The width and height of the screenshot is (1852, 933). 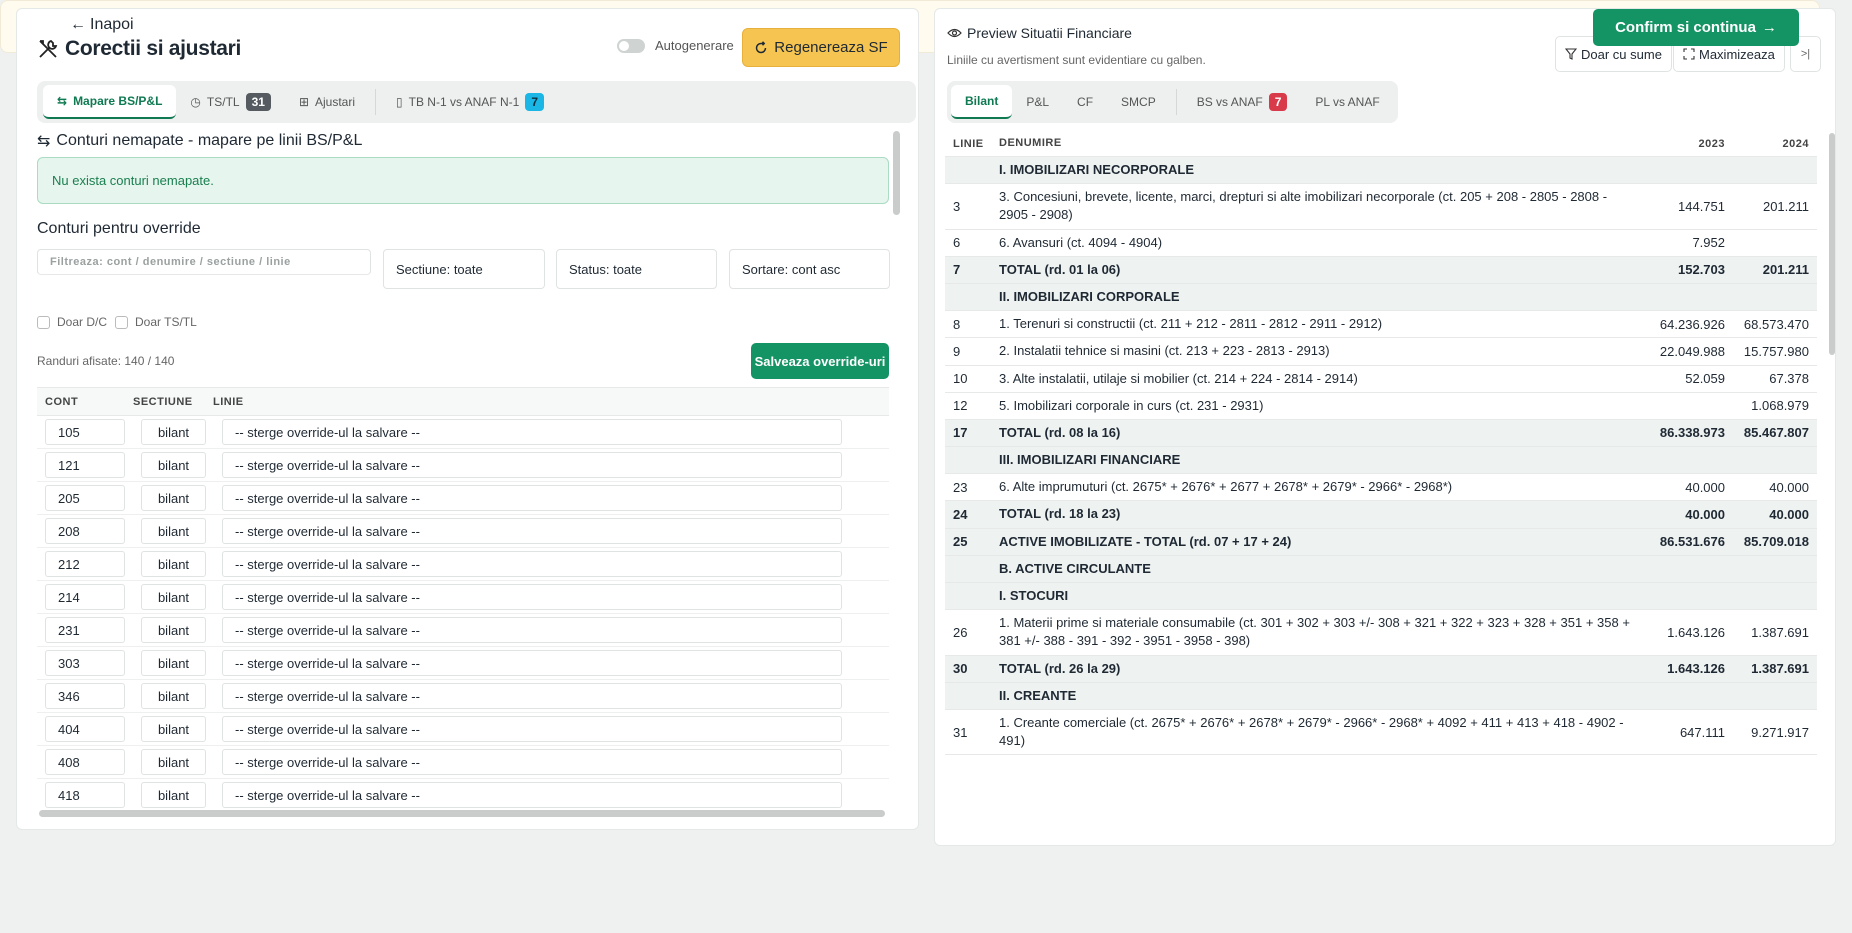 What do you see at coordinates (102, 25) in the screenshot?
I see `back-button: ← Inapoi` at bounding box center [102, 25].